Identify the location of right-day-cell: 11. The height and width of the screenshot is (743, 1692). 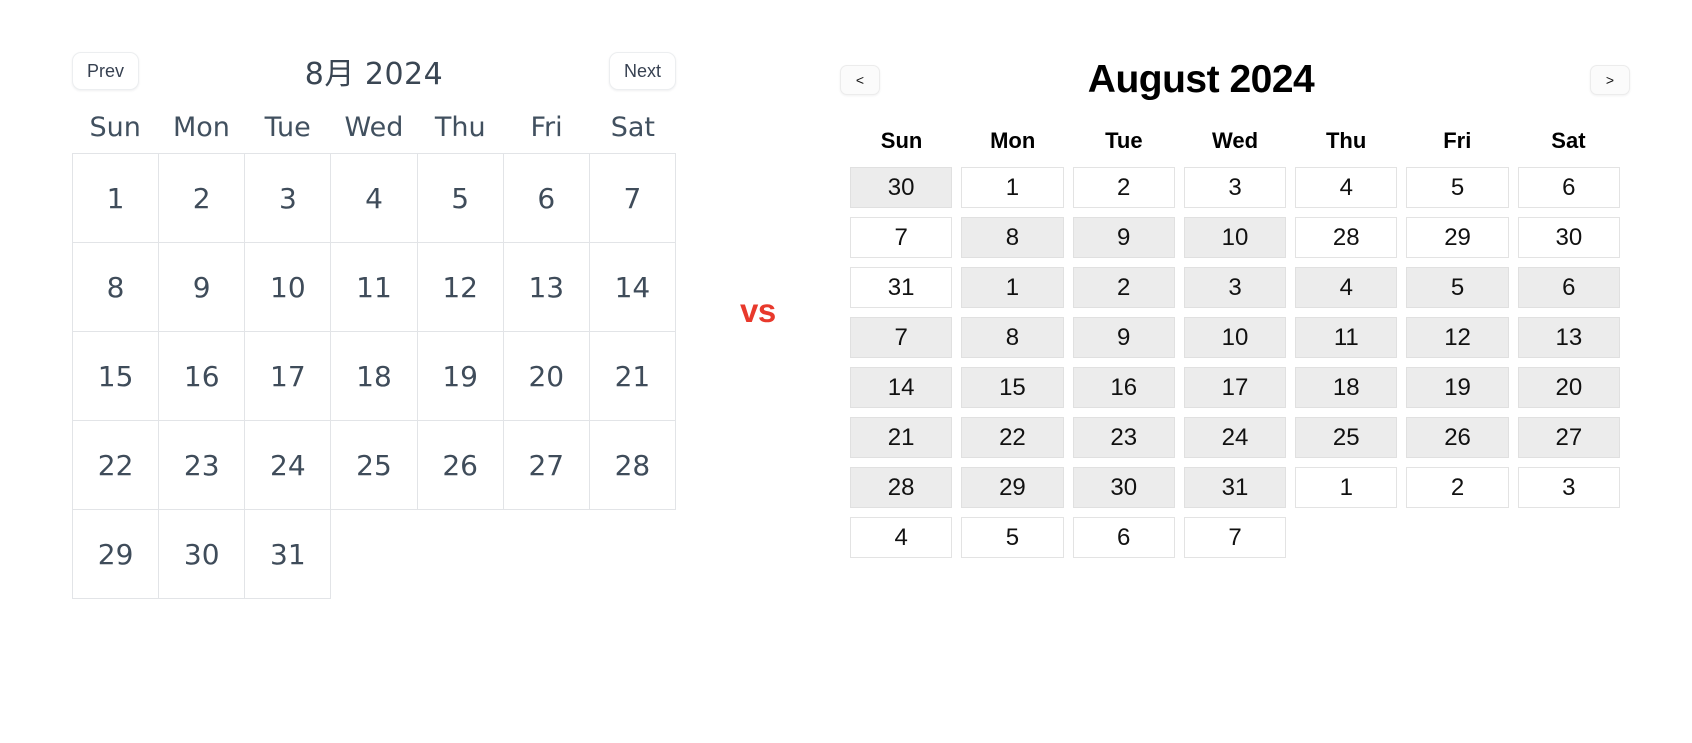
(1346, 337).